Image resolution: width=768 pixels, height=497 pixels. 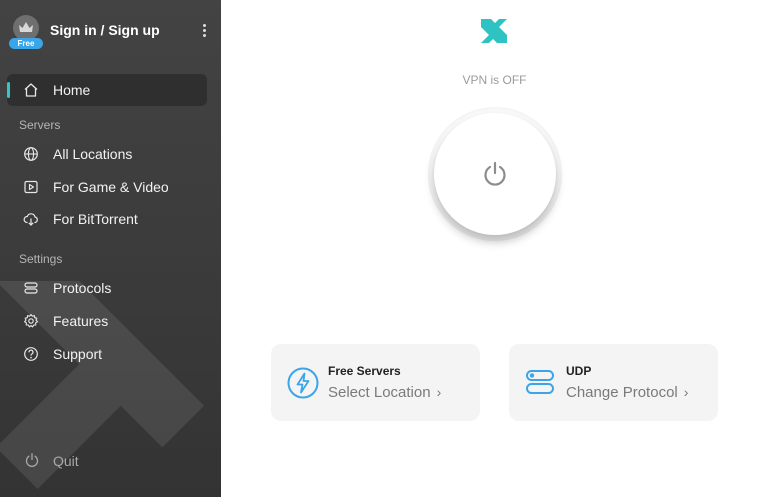 What do you see at coordinates (8, 90) in the screenshot?
I see `active-indicator` at bounding box center [8, 90].